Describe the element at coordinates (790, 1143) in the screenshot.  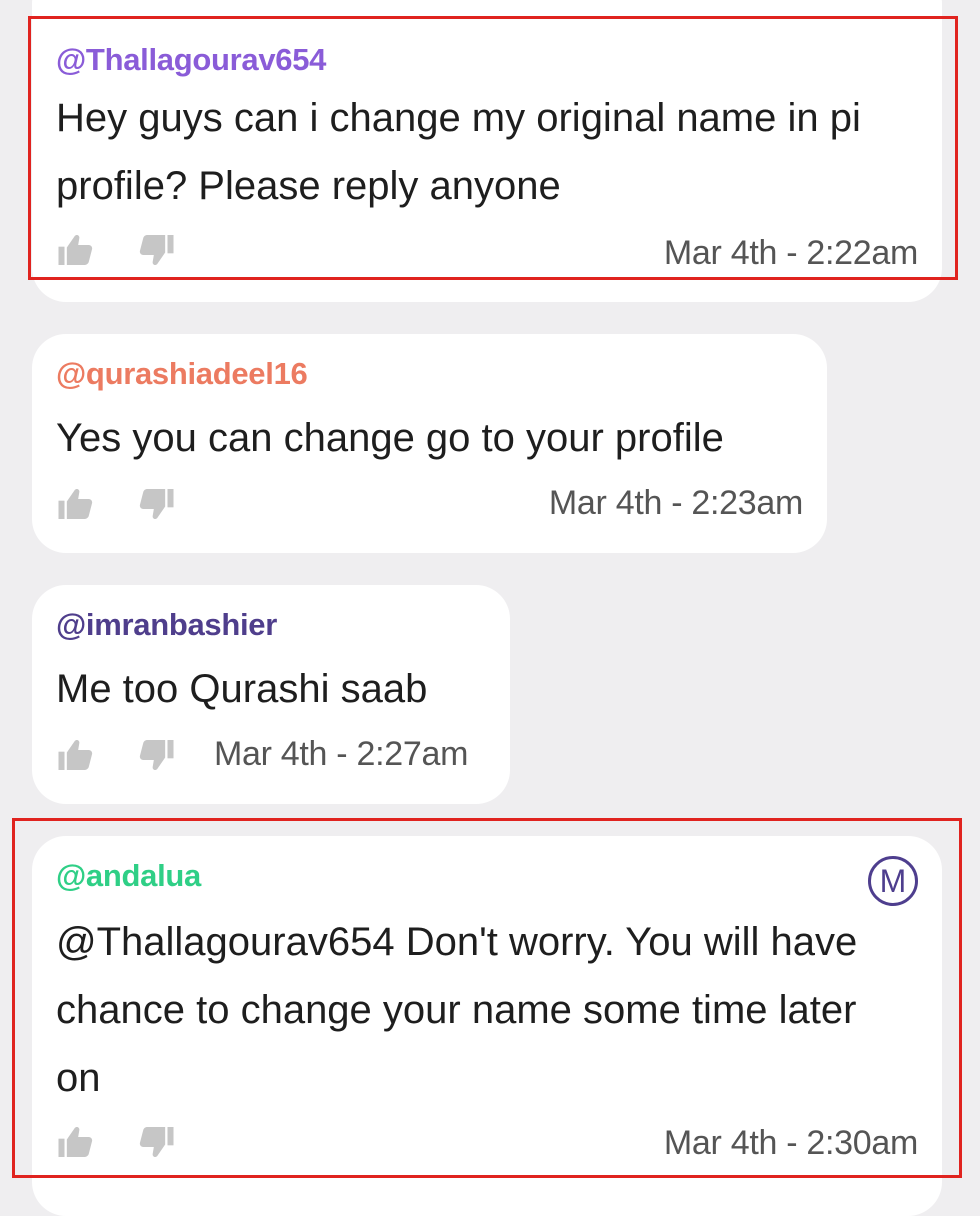
I see `comment-timestamp: Mar 4th - 2:30am` at that location.